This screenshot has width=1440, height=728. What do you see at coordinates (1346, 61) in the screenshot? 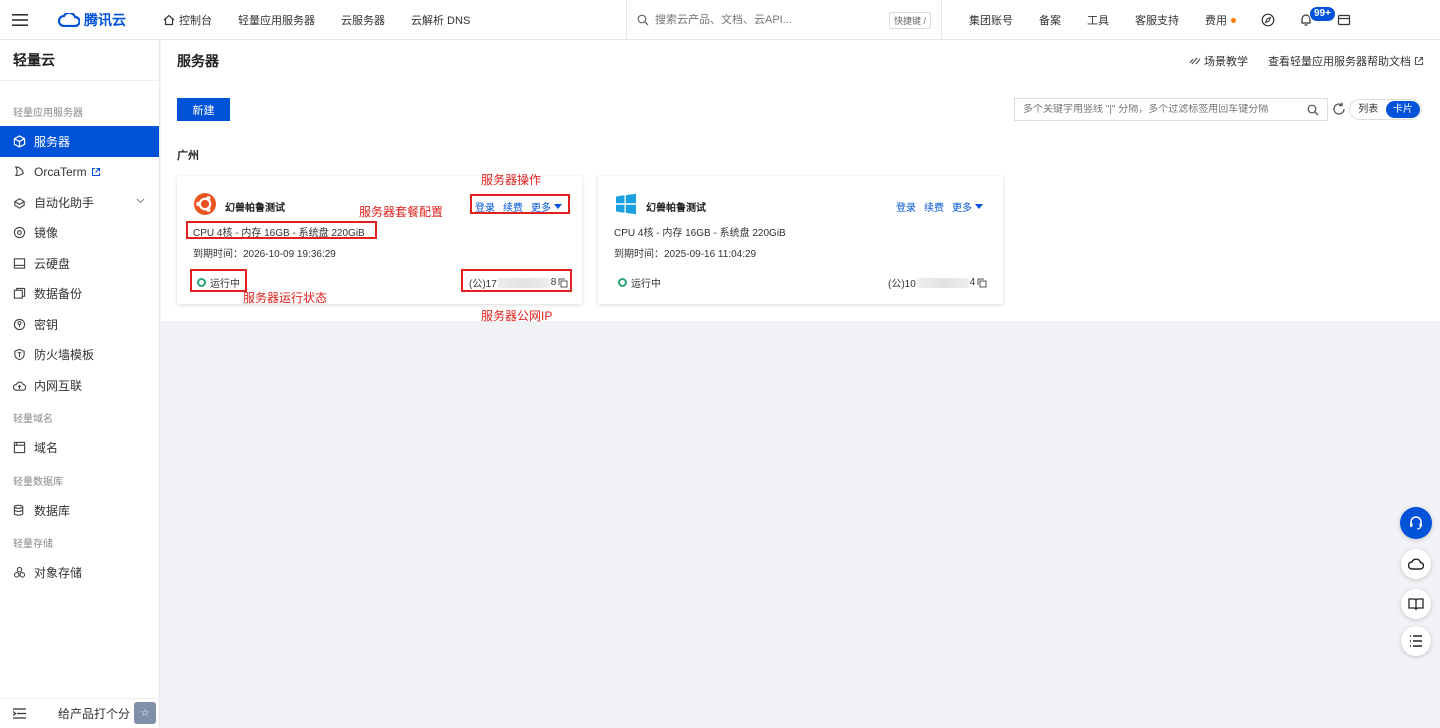
I see `help-docs-link: 查看轻量应用服务器帮助文档` at bounding box center [1346, 61].